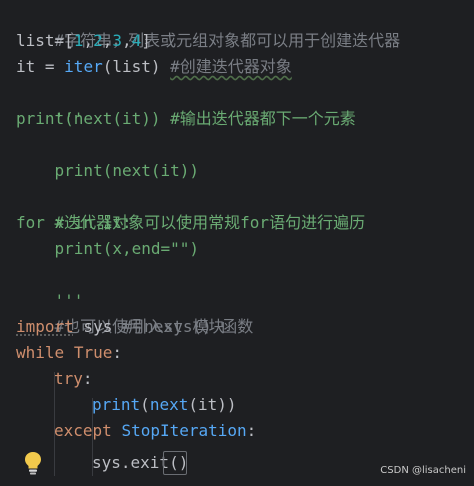 The width and height of the screenshot is (474, 486). Describe the element at coordinates (135, 312) in the screenshot. I see `code-line-12: #也可以使用next () 函数` at that location.